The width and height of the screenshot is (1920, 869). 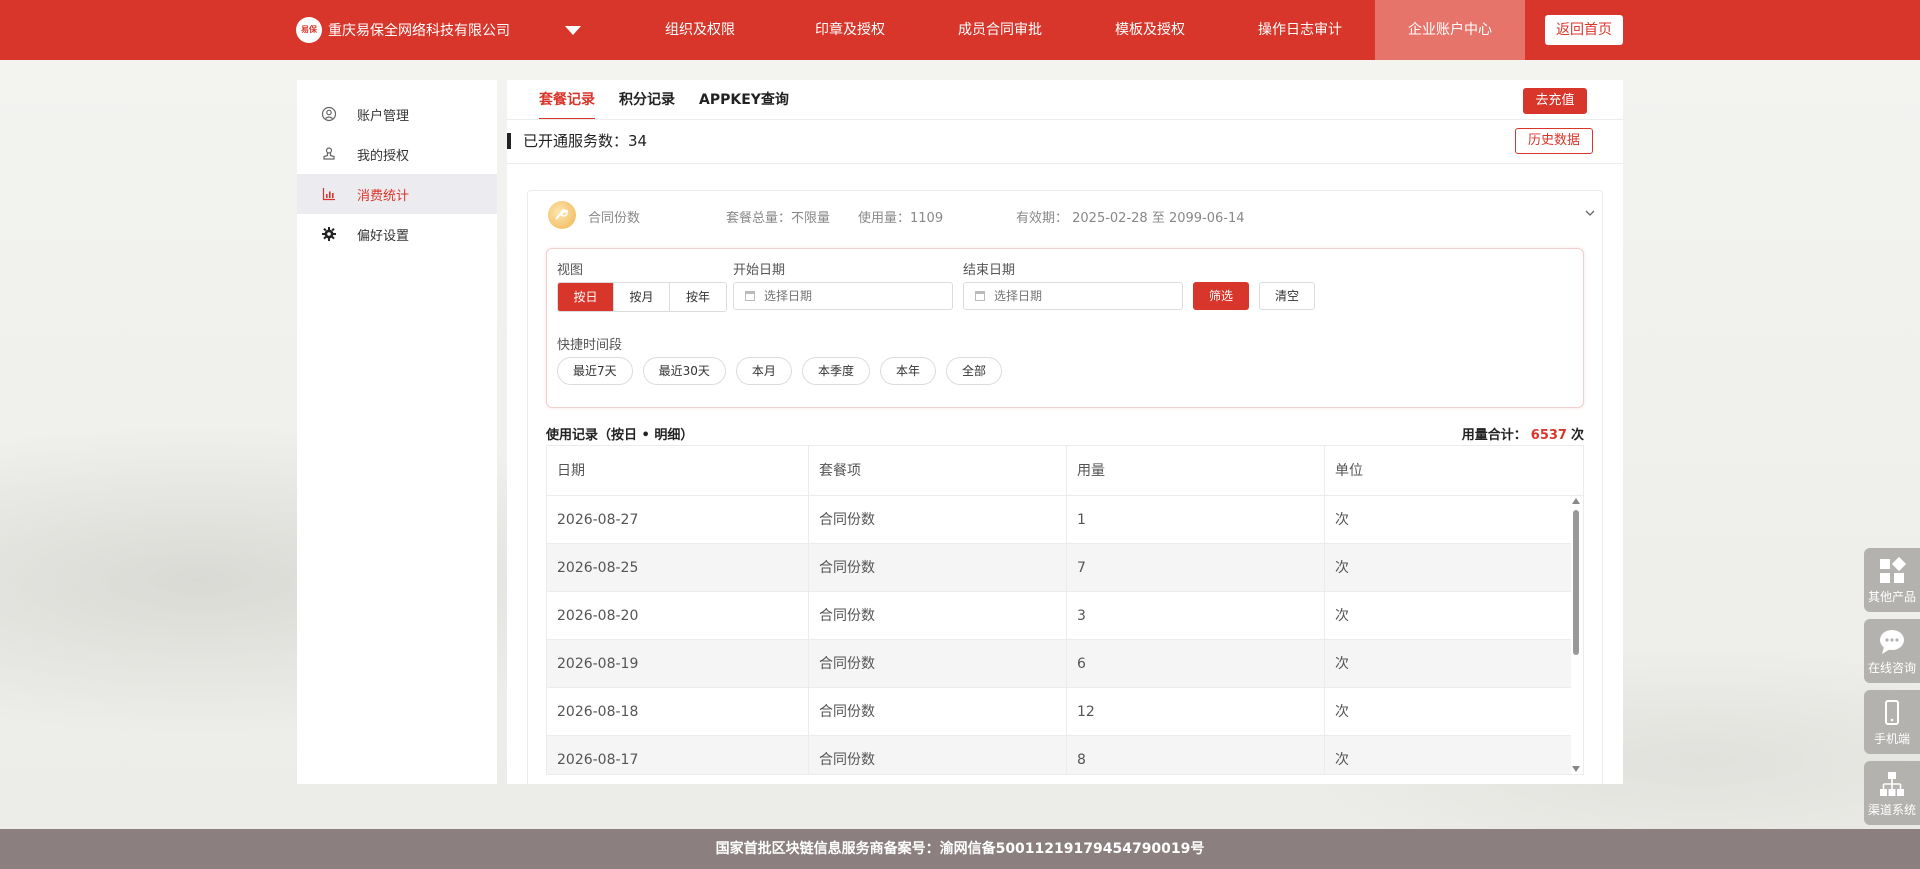 I want to click on history-data-button: 历史数据, so click(x=1554, y=141).